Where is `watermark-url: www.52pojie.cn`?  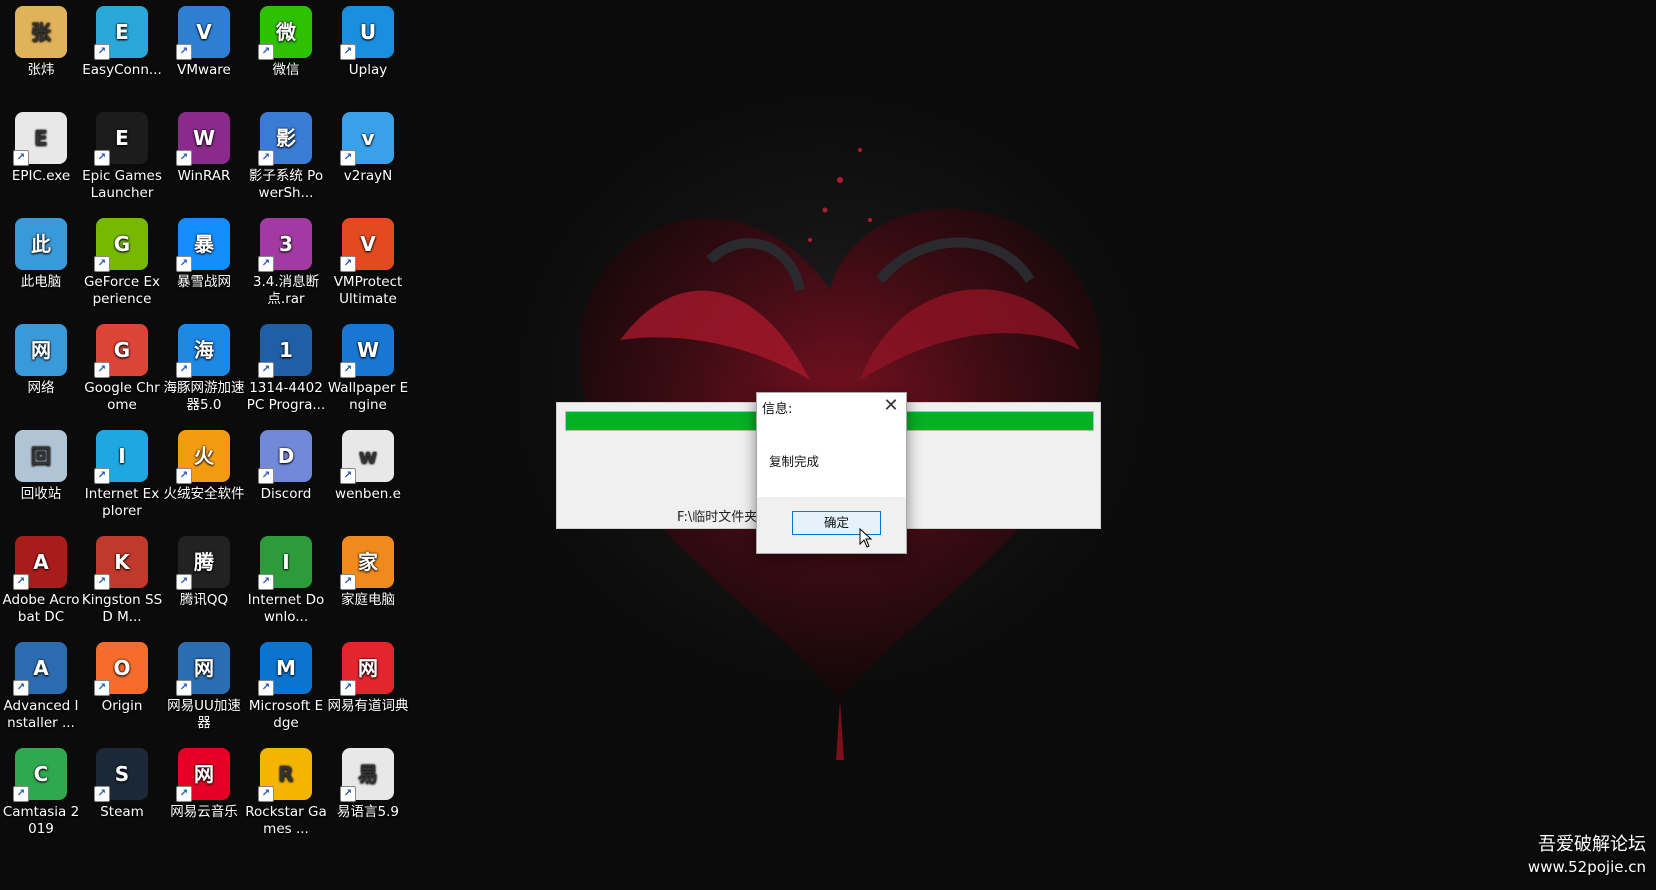
watermark-url: www.52pojie.cn is located at coordinates (1586, 867).